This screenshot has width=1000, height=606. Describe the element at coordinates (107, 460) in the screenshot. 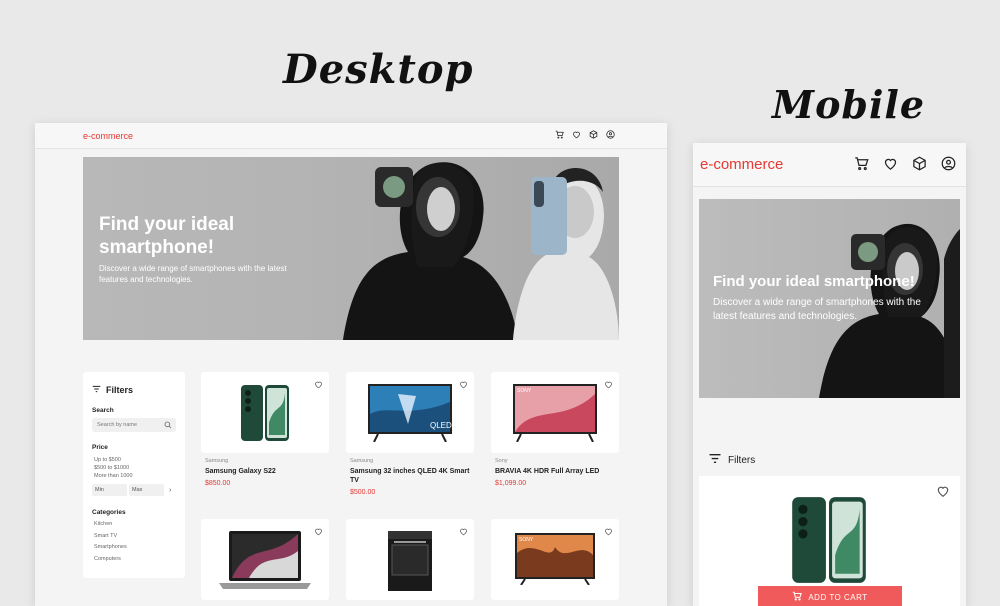

I see `price-option: Up to $500` at that location.